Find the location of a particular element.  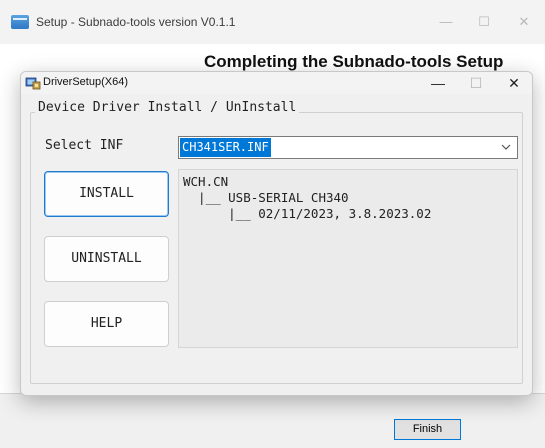

dialog-minimize-icon: — is located at coordinates (438, 83).